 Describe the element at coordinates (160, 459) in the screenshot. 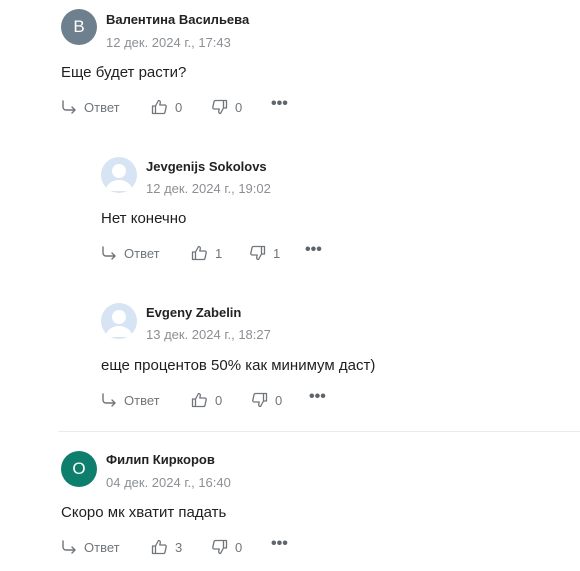

I see `comment-author: Филип Киркоров` at that location.